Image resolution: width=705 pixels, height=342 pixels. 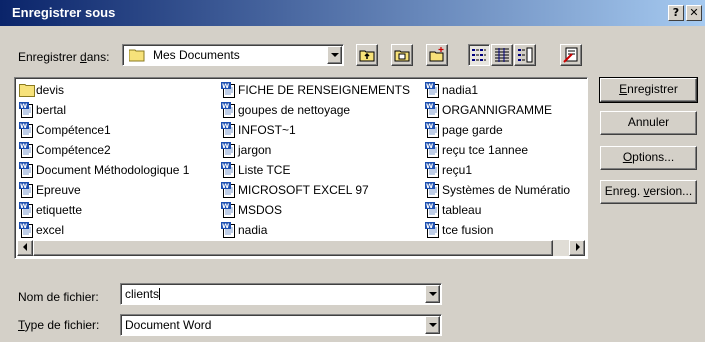 I want to click on chevron-right-icon, so click(x=578, y=247).